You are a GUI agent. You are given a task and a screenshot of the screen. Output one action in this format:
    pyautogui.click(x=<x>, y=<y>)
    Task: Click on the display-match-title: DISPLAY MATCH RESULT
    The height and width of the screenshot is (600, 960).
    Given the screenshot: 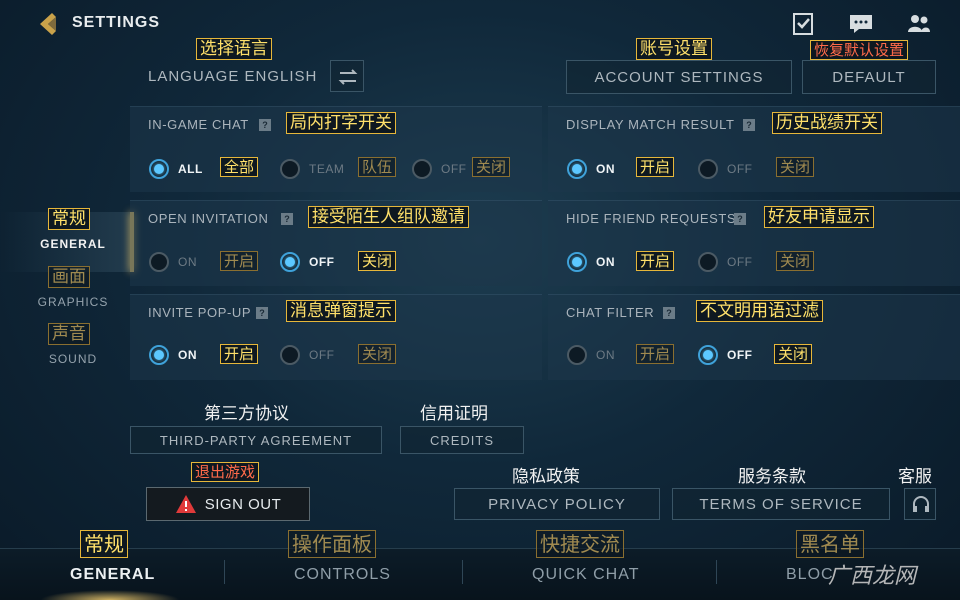 What is the action you would take?
    pyautogui.click(x=650, y=124)
    